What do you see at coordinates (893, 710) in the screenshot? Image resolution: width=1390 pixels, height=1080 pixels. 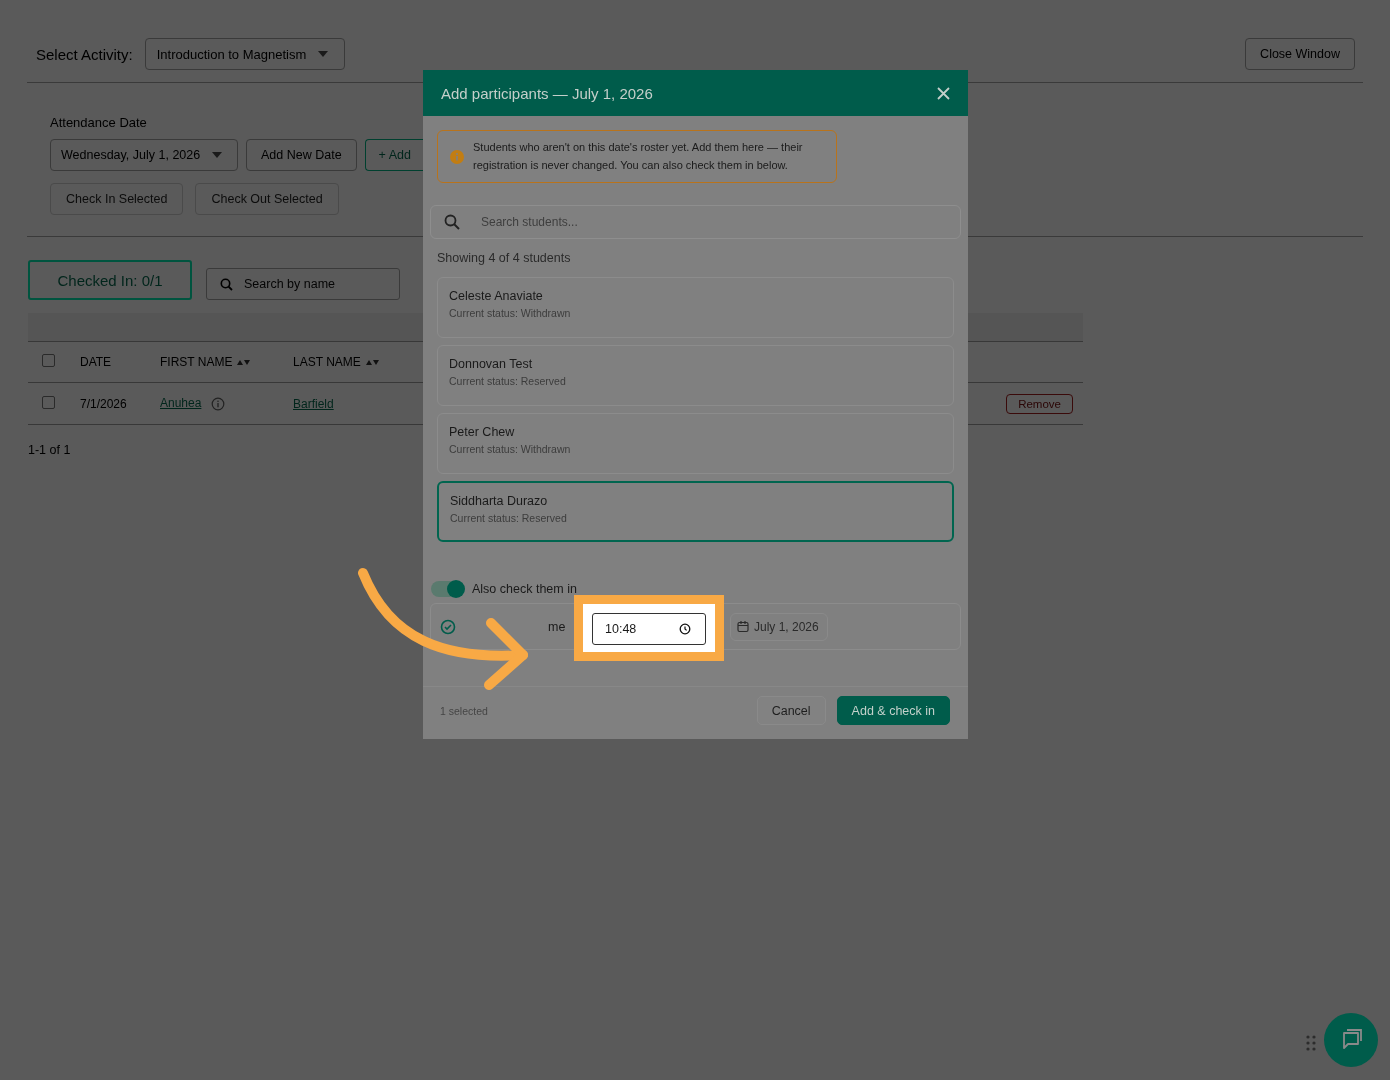 I see `add-check-in-button: Add & check in` at bounding box center [893, 710].